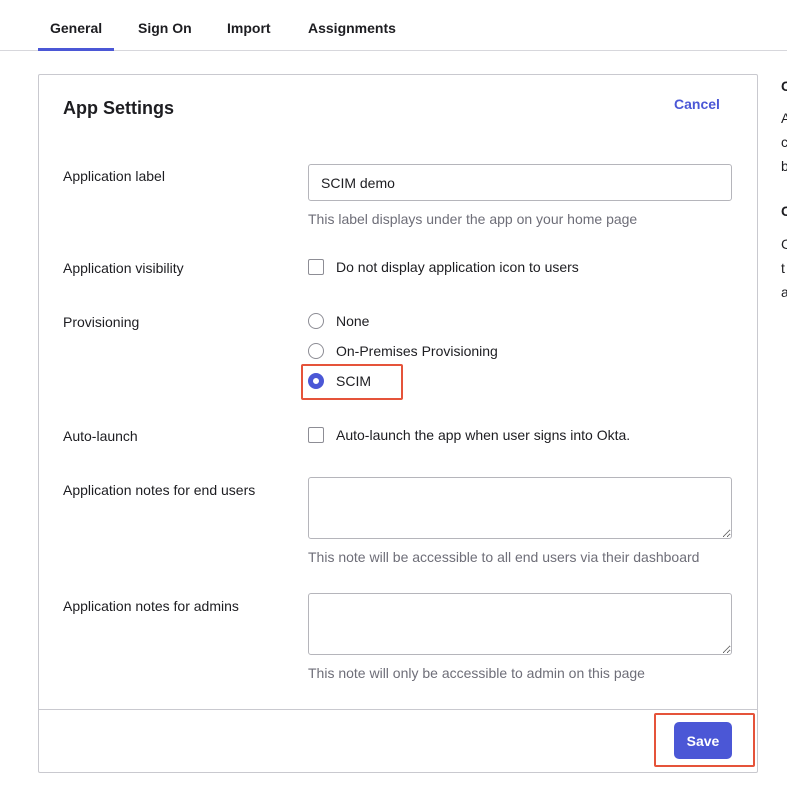 This screenshot has width=787, height=791. What do you see at coordinates (417, 351) in the screenshot?
I see `provisioning-on-premises-label: On-Premises Provisioning` at bounding box center [417, 351].